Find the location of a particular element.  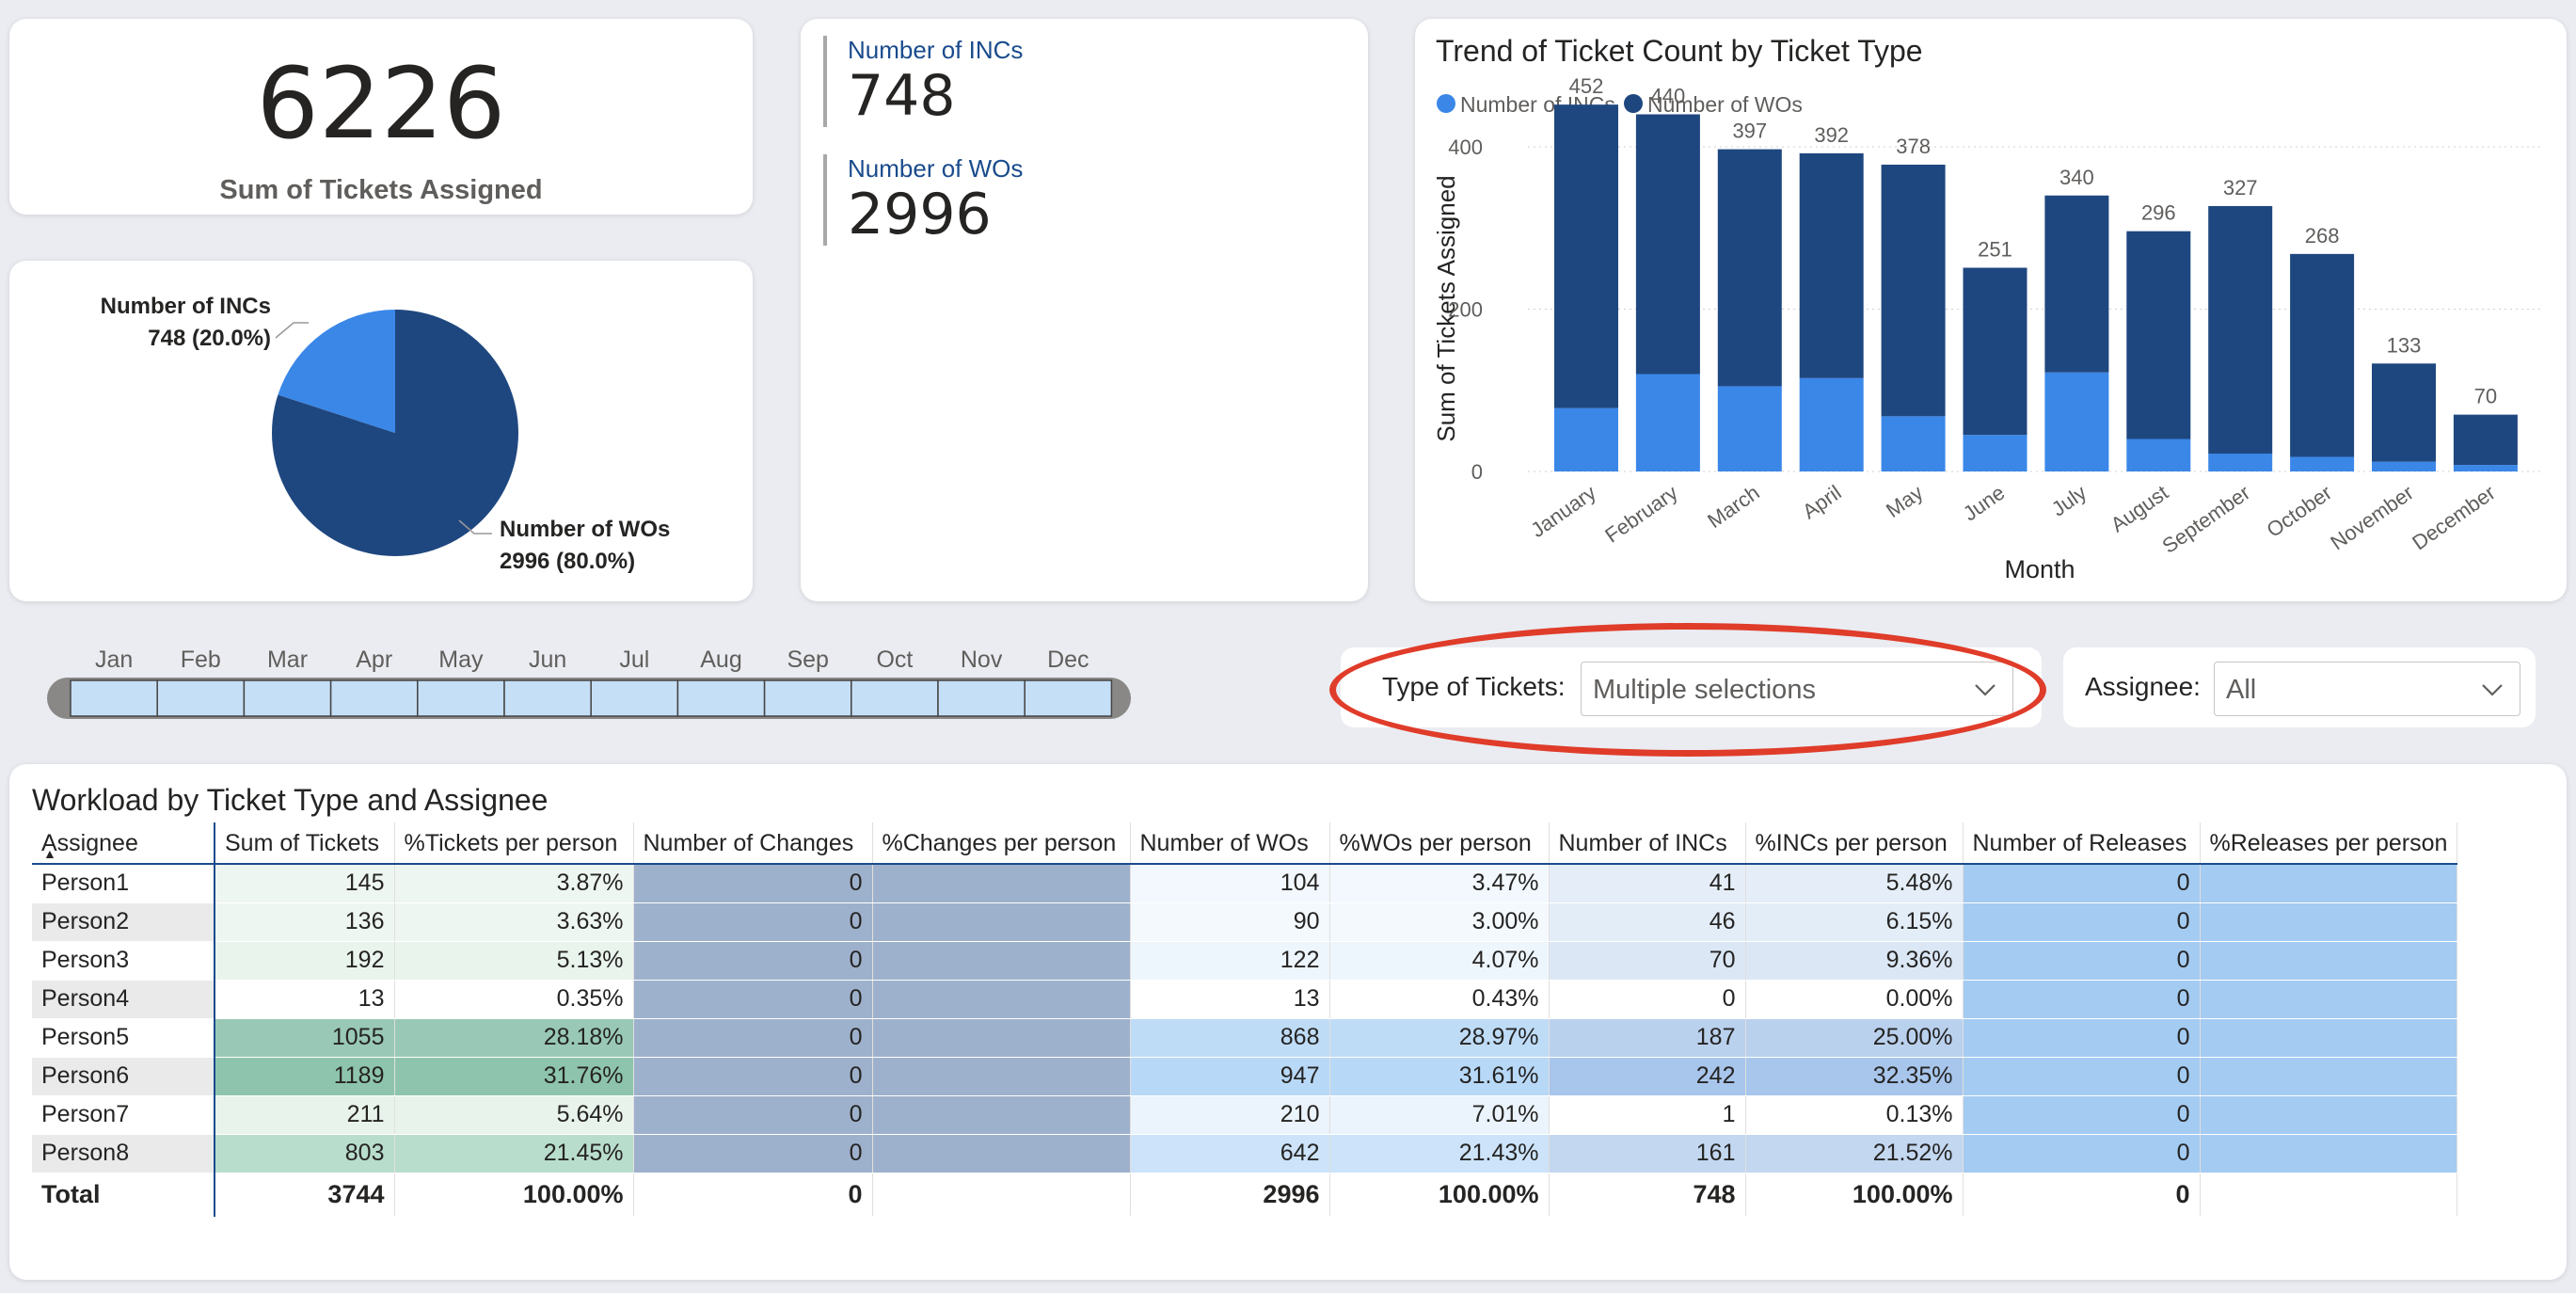

bar-wos-september is located at coordinates (2240, 330).